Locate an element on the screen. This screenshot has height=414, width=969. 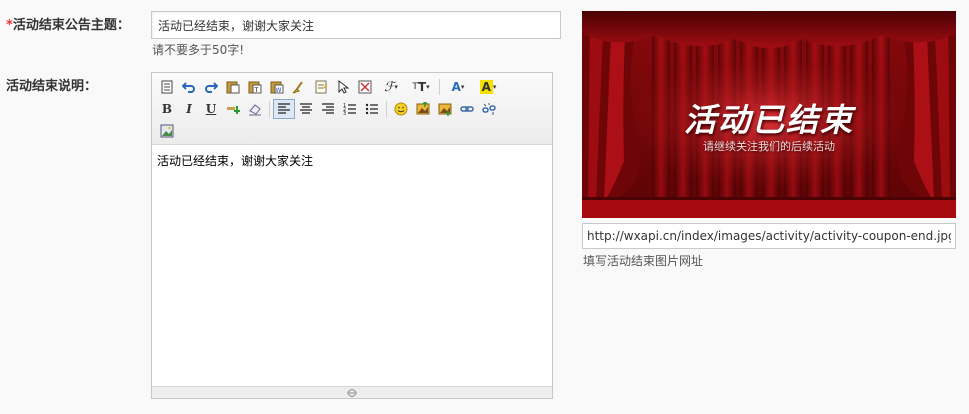
clear-format-icon is located at coordinates (299, 87).